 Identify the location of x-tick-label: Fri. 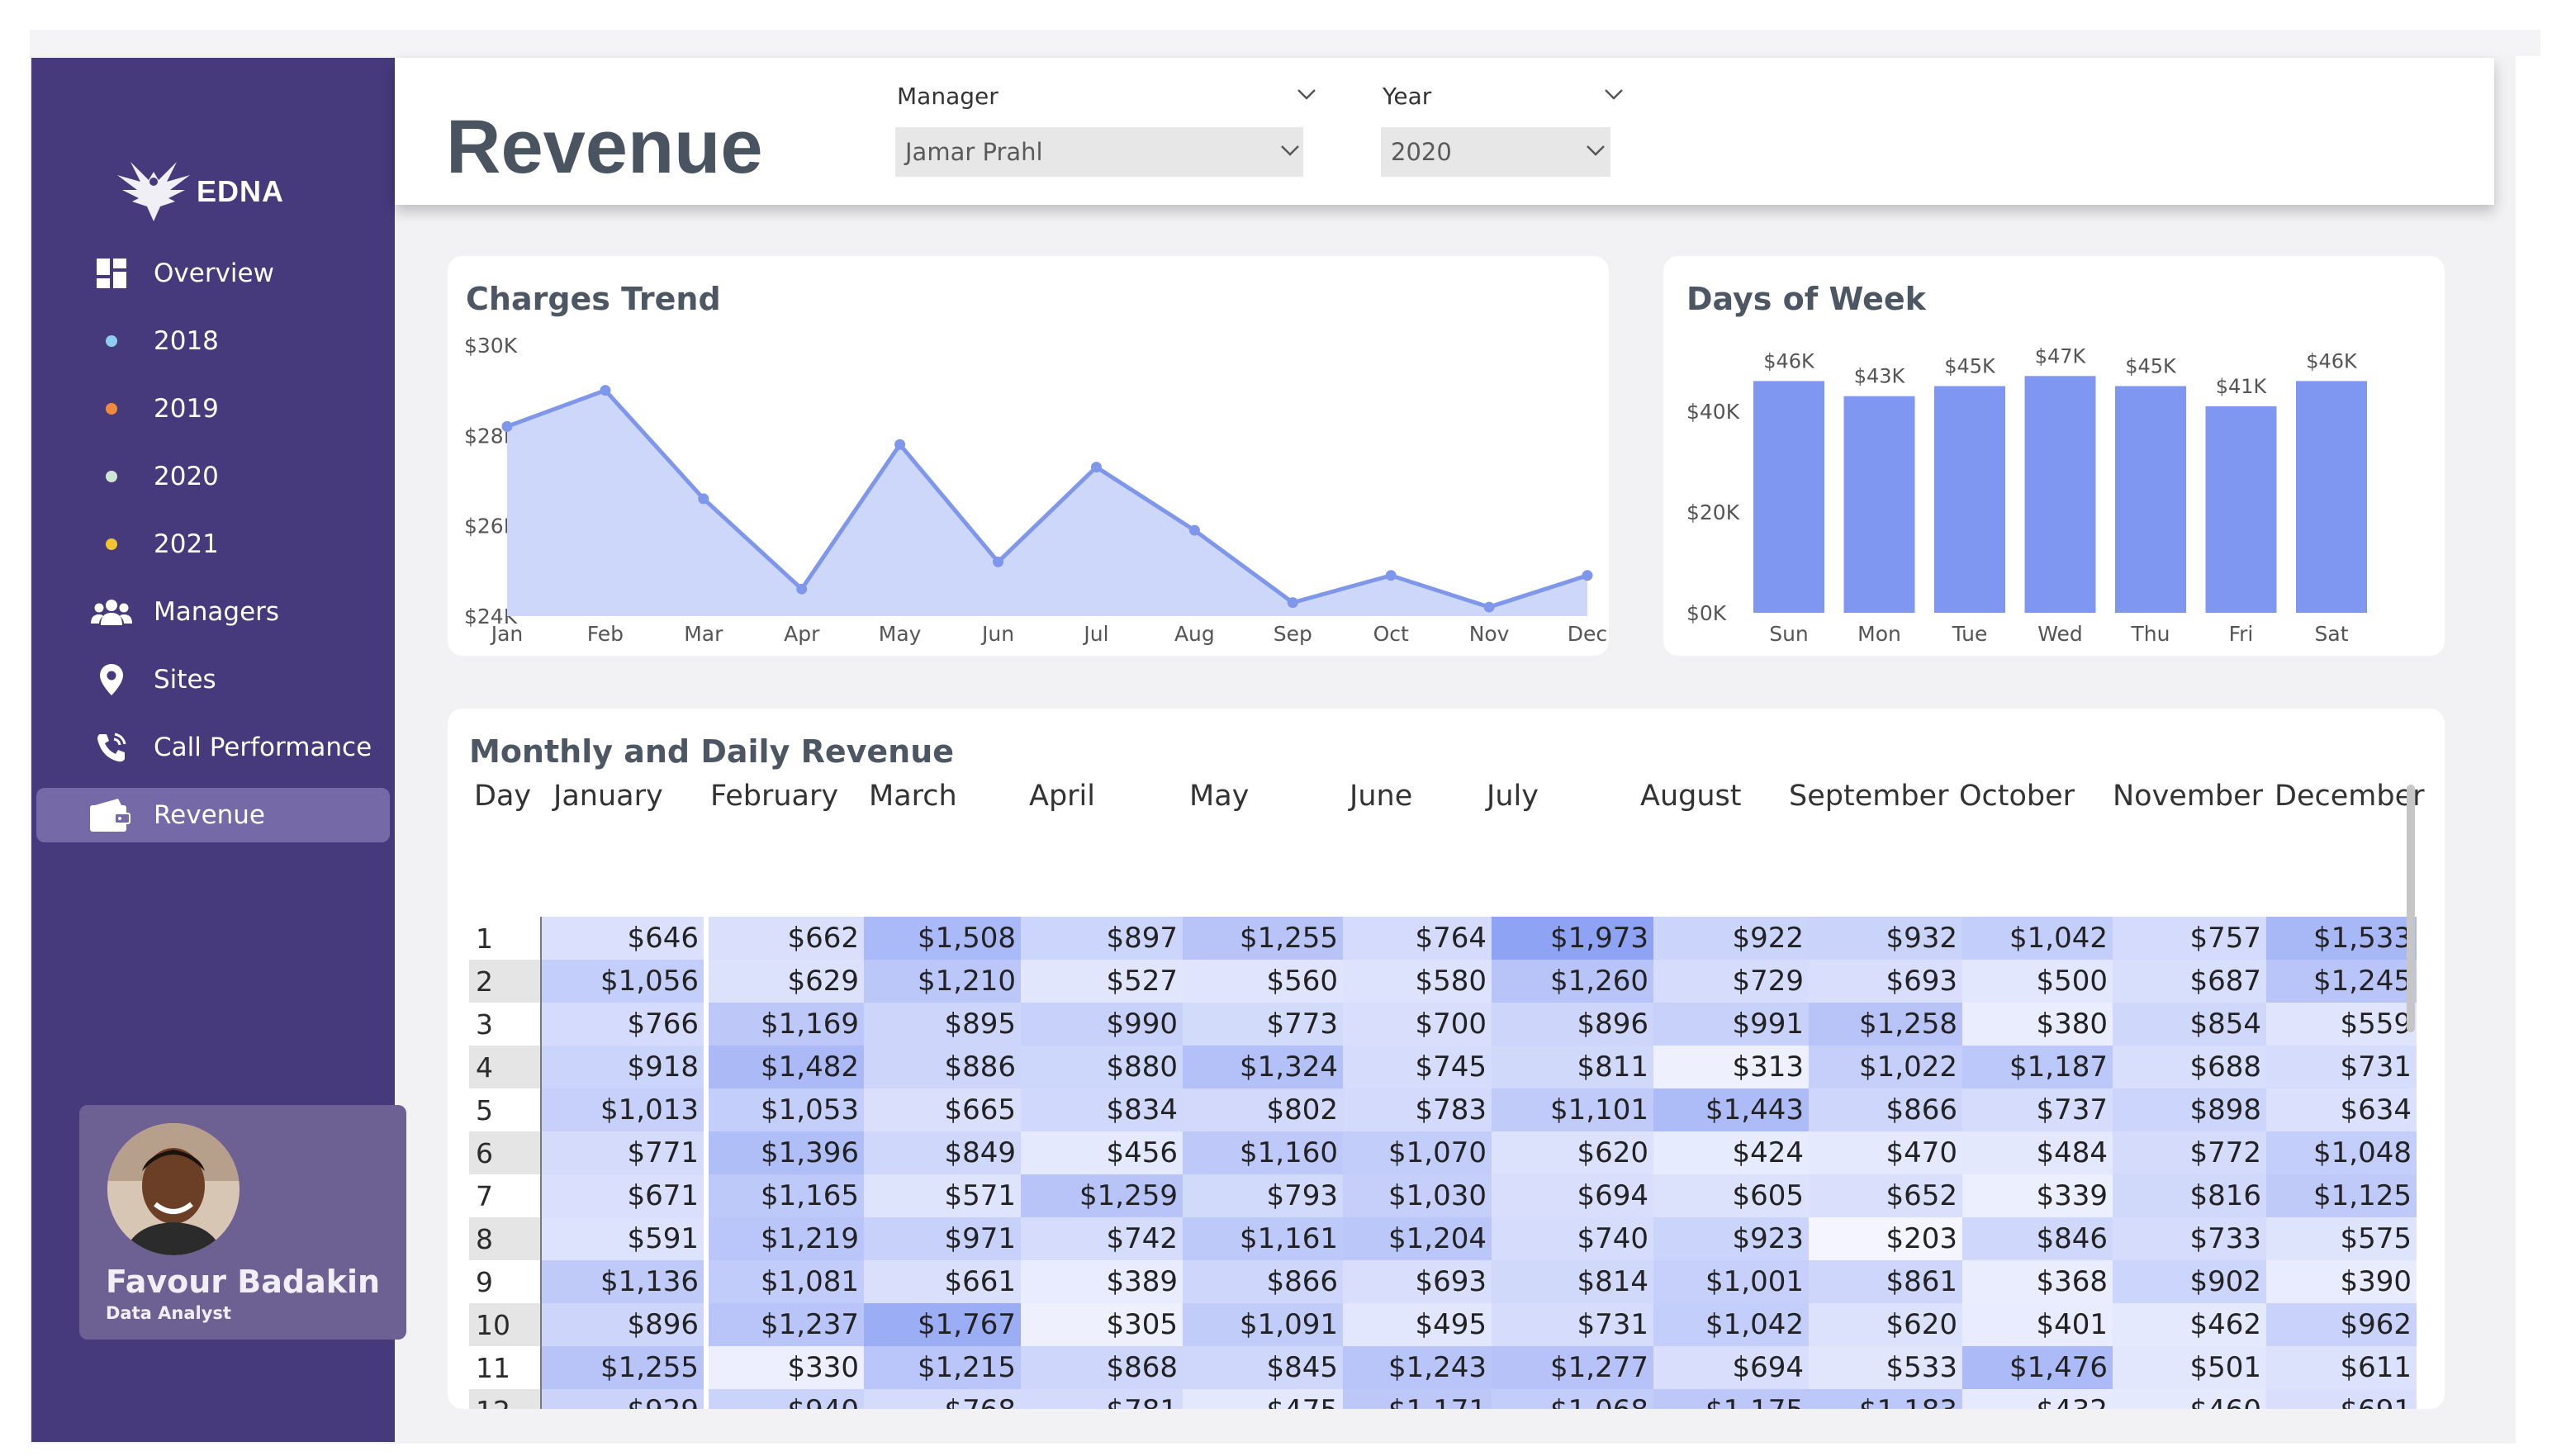
(2241, 634).